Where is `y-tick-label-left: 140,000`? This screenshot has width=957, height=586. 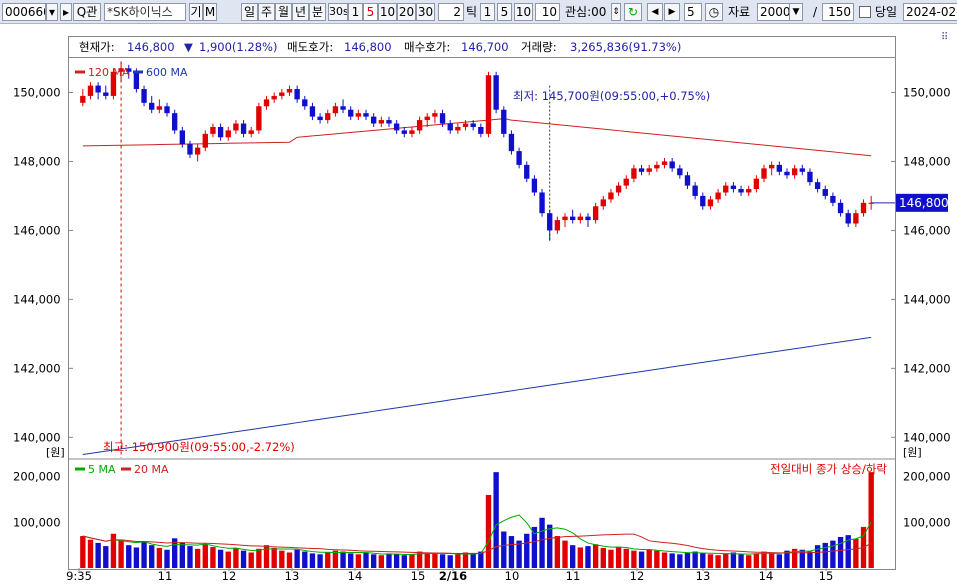 y-tick-label-left: 140,000 is located at coordinates (37, 437).